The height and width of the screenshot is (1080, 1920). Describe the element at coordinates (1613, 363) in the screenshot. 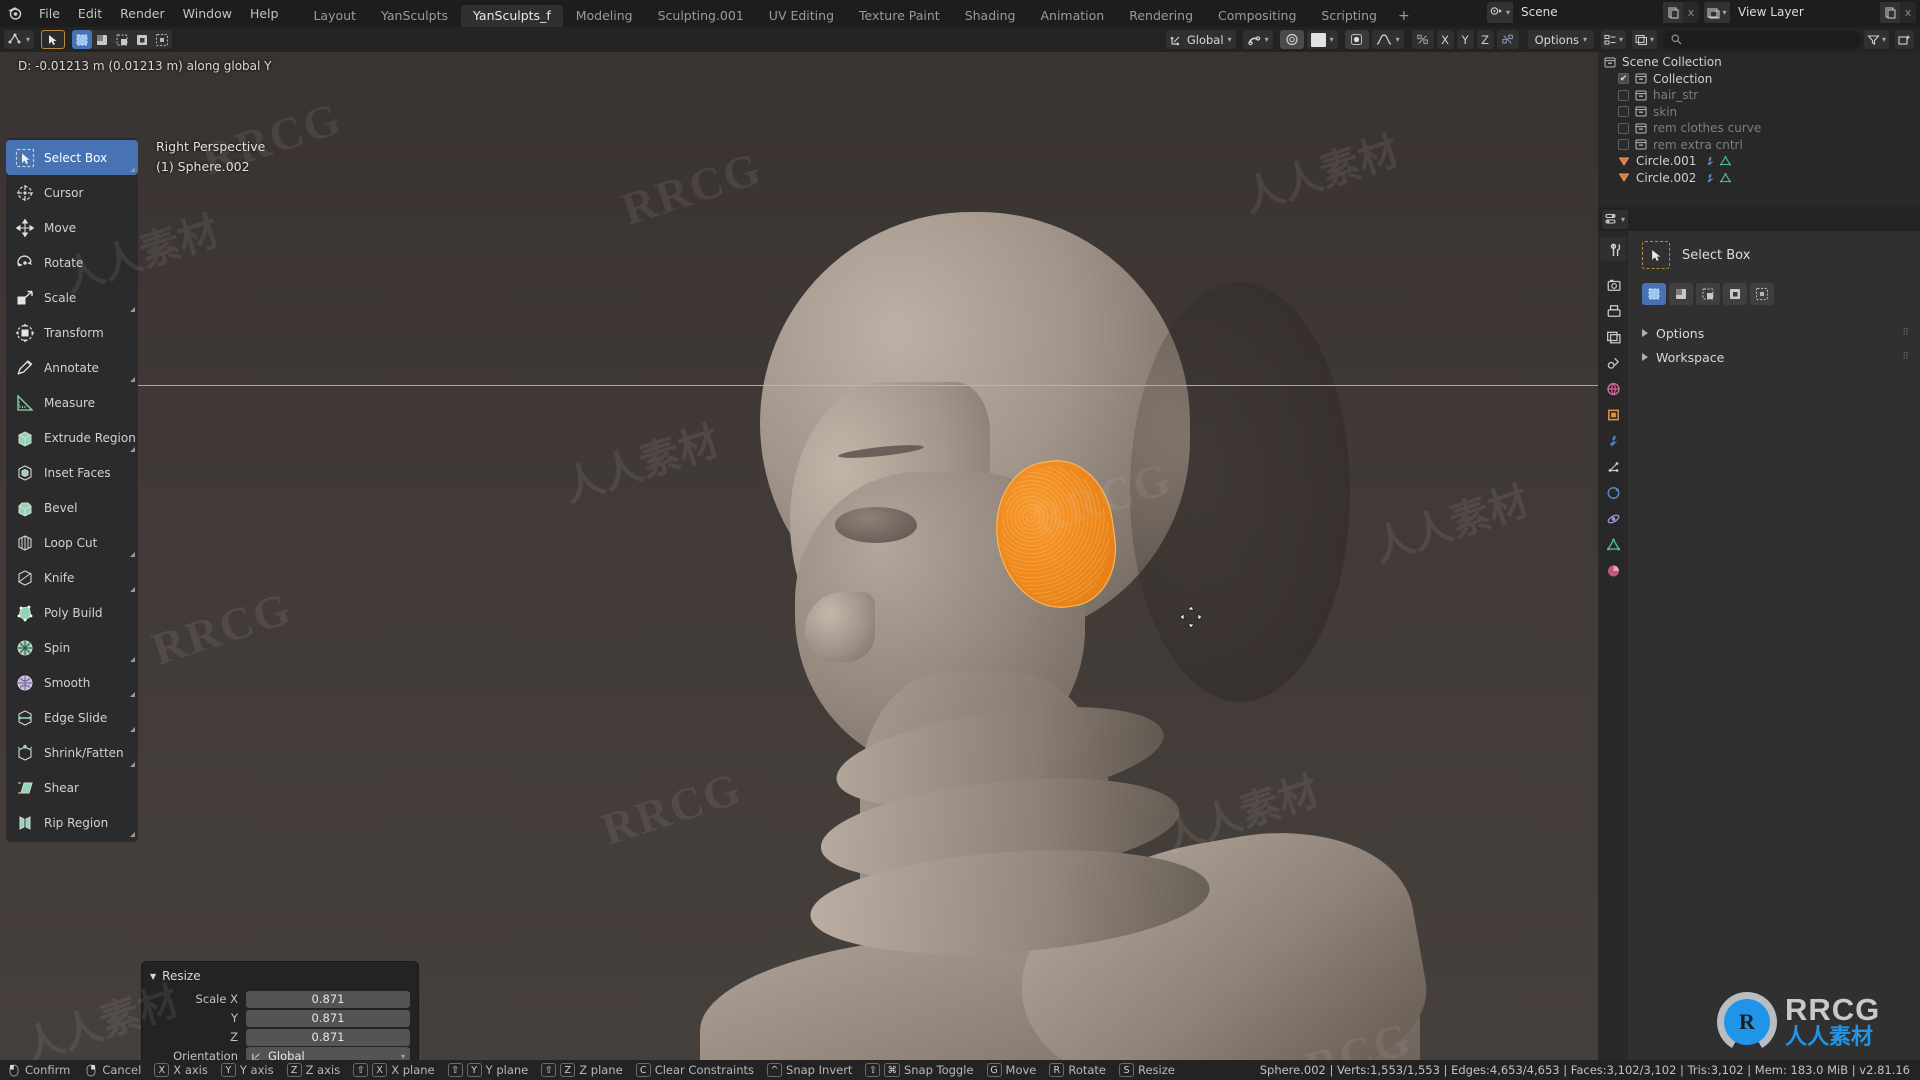

I see `scene-tab-icon` at that location.